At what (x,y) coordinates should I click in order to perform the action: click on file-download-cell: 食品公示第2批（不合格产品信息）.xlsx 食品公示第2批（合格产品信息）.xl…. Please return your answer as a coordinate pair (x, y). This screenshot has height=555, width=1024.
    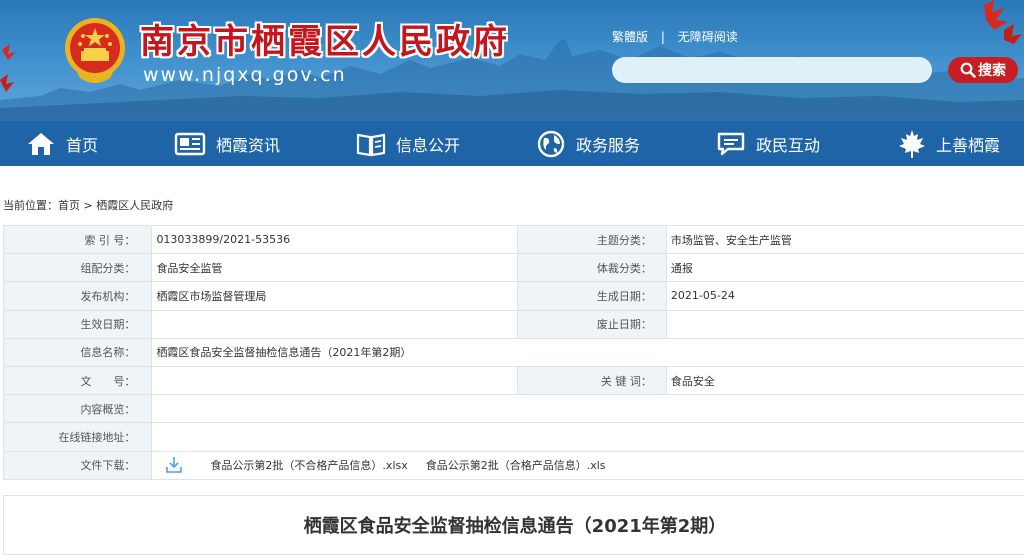
    Looking at the image, I should click on (588, 465).